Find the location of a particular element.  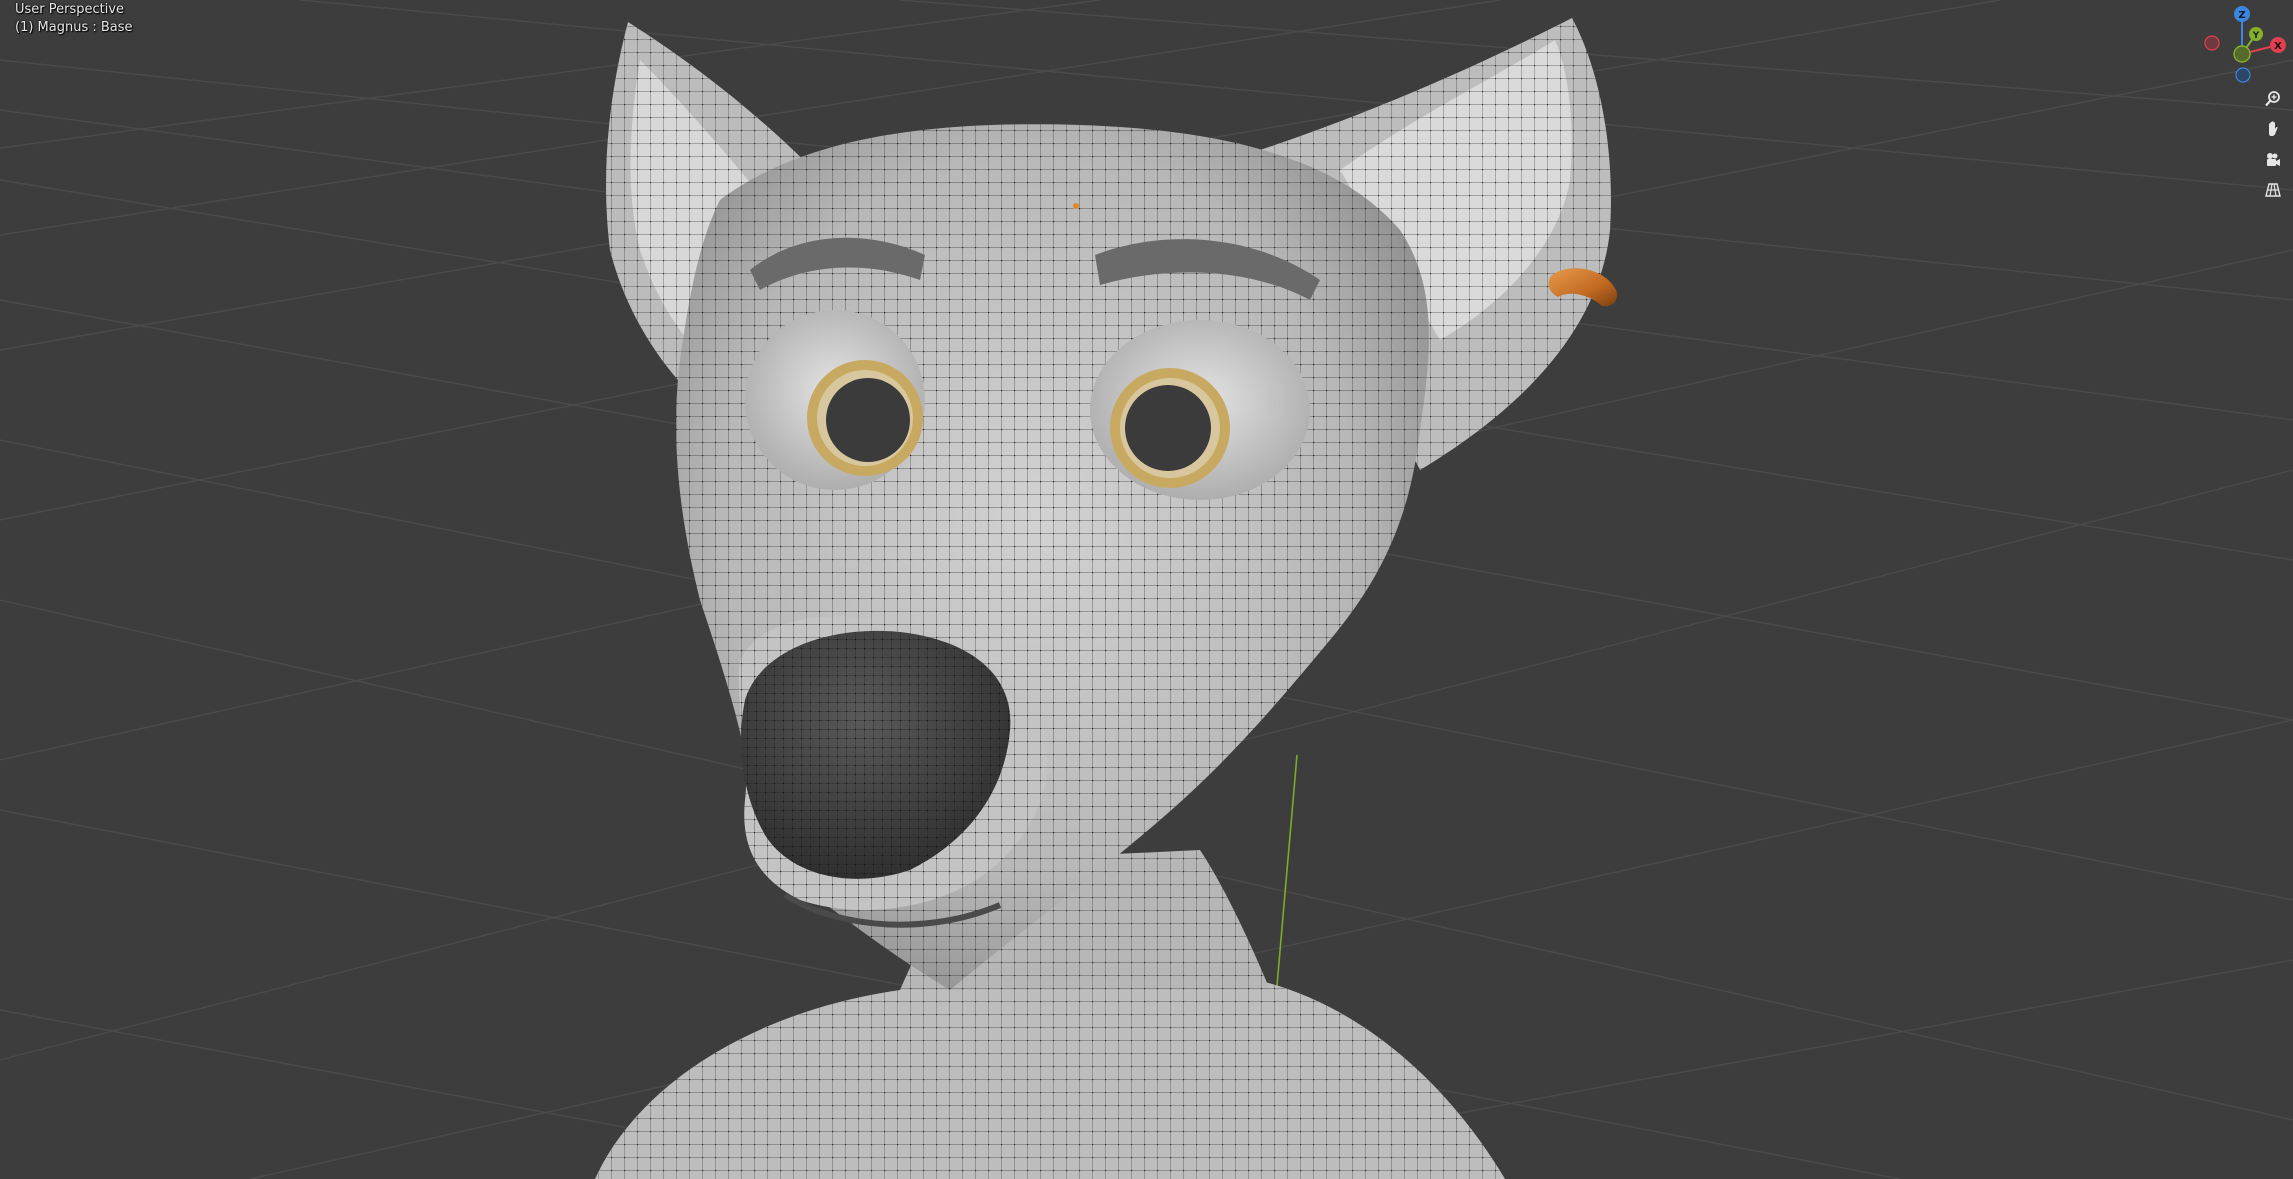

pan-button is located at coordinates (2273, 129).